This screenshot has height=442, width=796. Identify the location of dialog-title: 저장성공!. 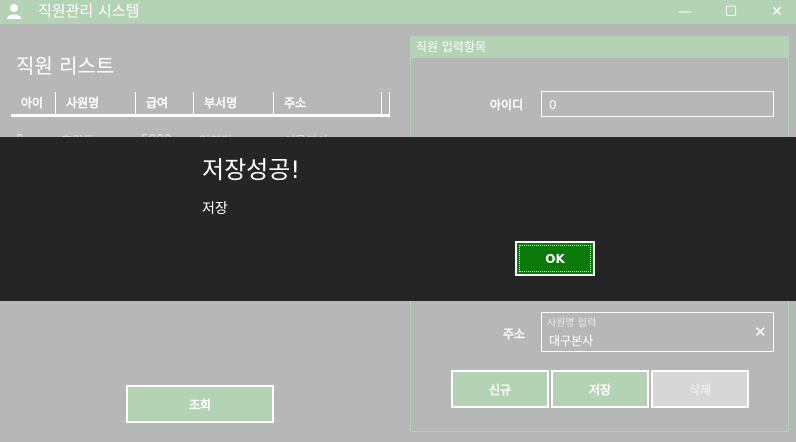
(251, 170).